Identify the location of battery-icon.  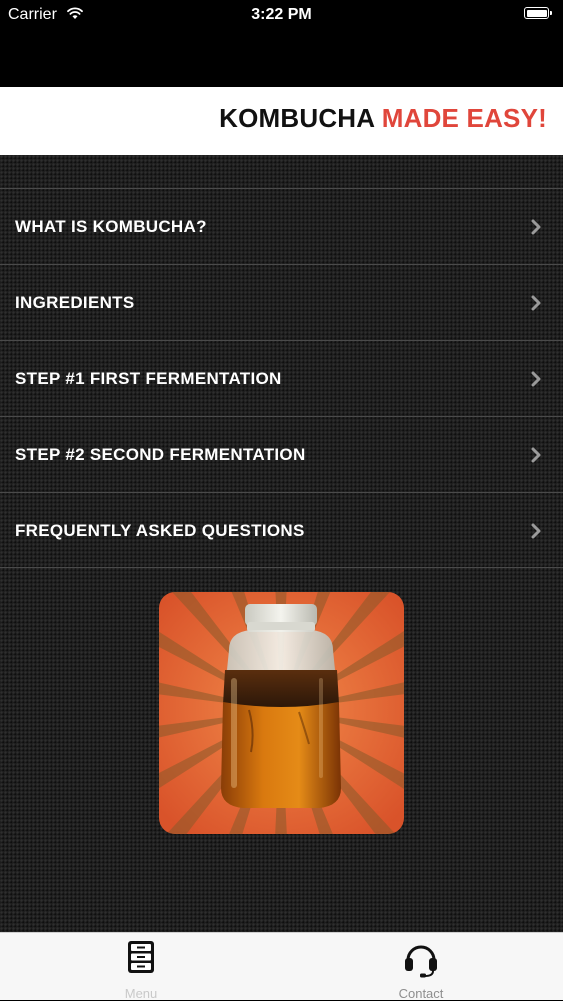
(538, 13).